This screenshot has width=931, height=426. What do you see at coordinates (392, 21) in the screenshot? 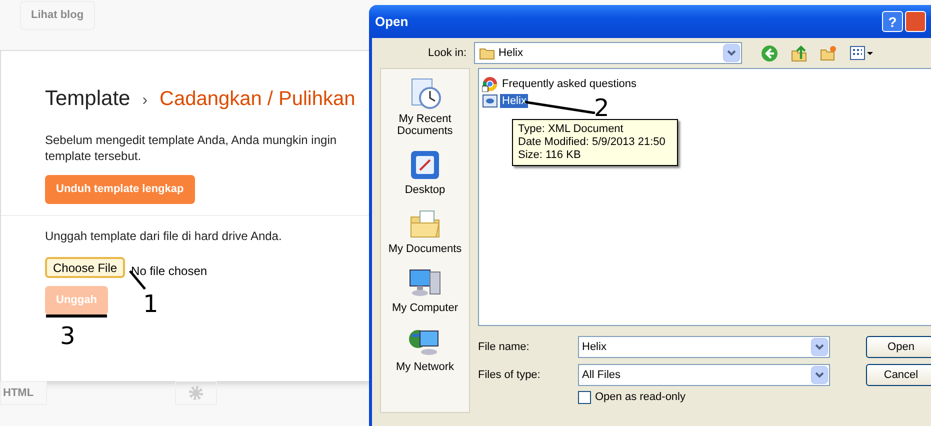
I see `window-title: Open` at bounding box center [392, 21].